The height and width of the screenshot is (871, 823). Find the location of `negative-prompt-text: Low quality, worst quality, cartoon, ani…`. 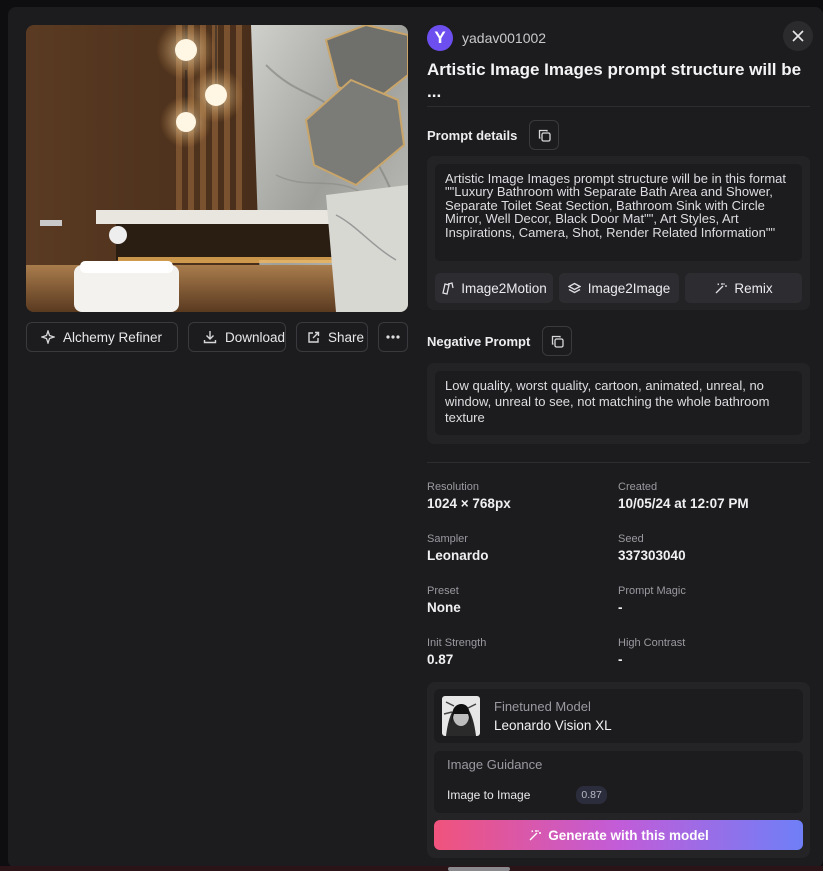

negative-prompt-text: Low quality, worst quality, cartoon, ani… is located at coordinates (618, 403).